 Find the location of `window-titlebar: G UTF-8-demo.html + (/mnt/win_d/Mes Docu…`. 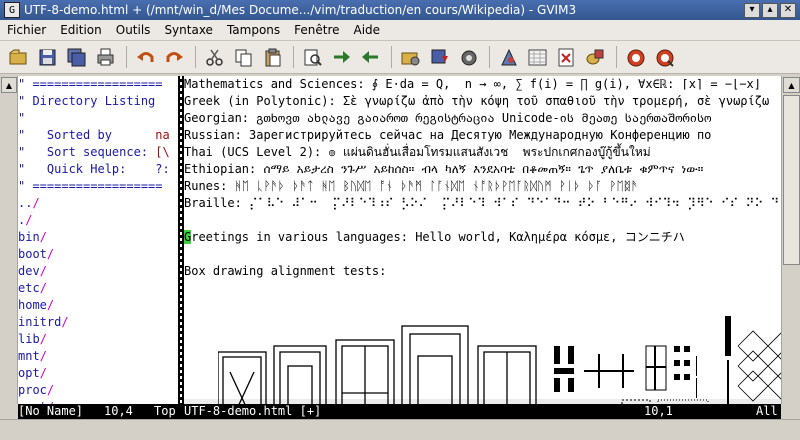

window-titlebar: G UTF-8-demo.html + (/mnt/win_d/Mes Docu… is located at coordinates (400, 10).